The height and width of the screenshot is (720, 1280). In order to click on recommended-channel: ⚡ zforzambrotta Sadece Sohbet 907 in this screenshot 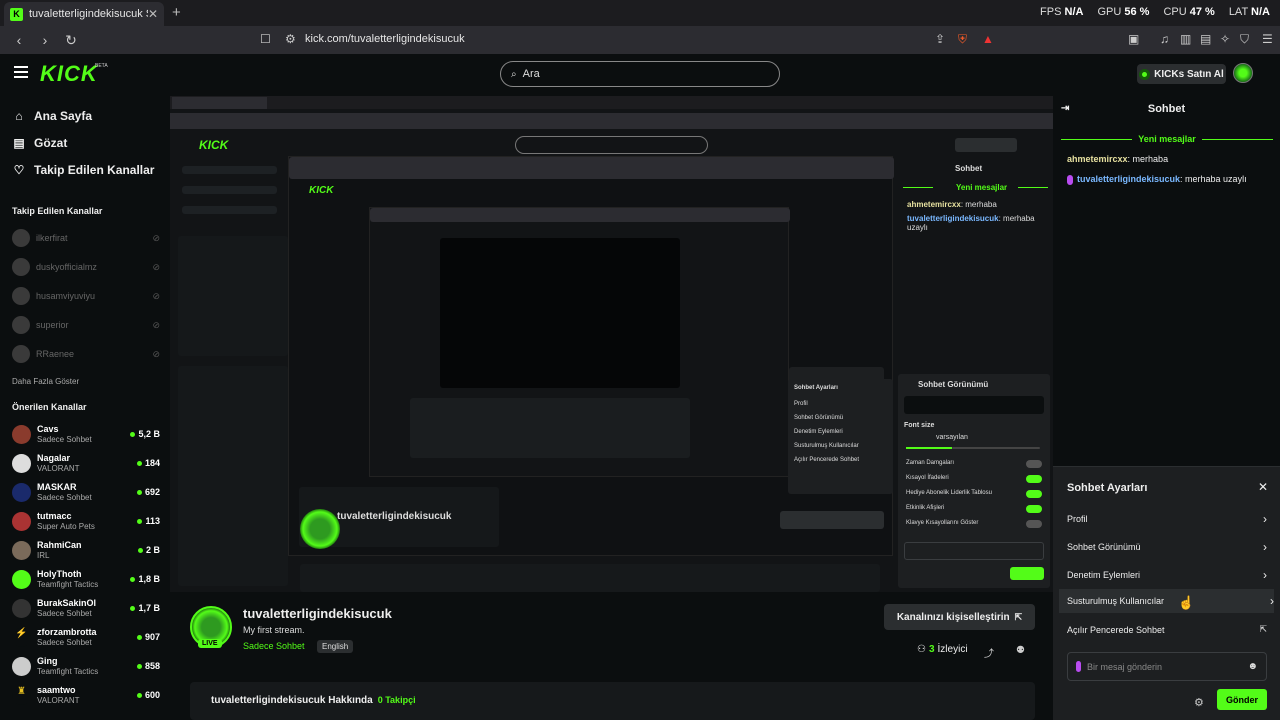, I will do `click(86, 637)`.